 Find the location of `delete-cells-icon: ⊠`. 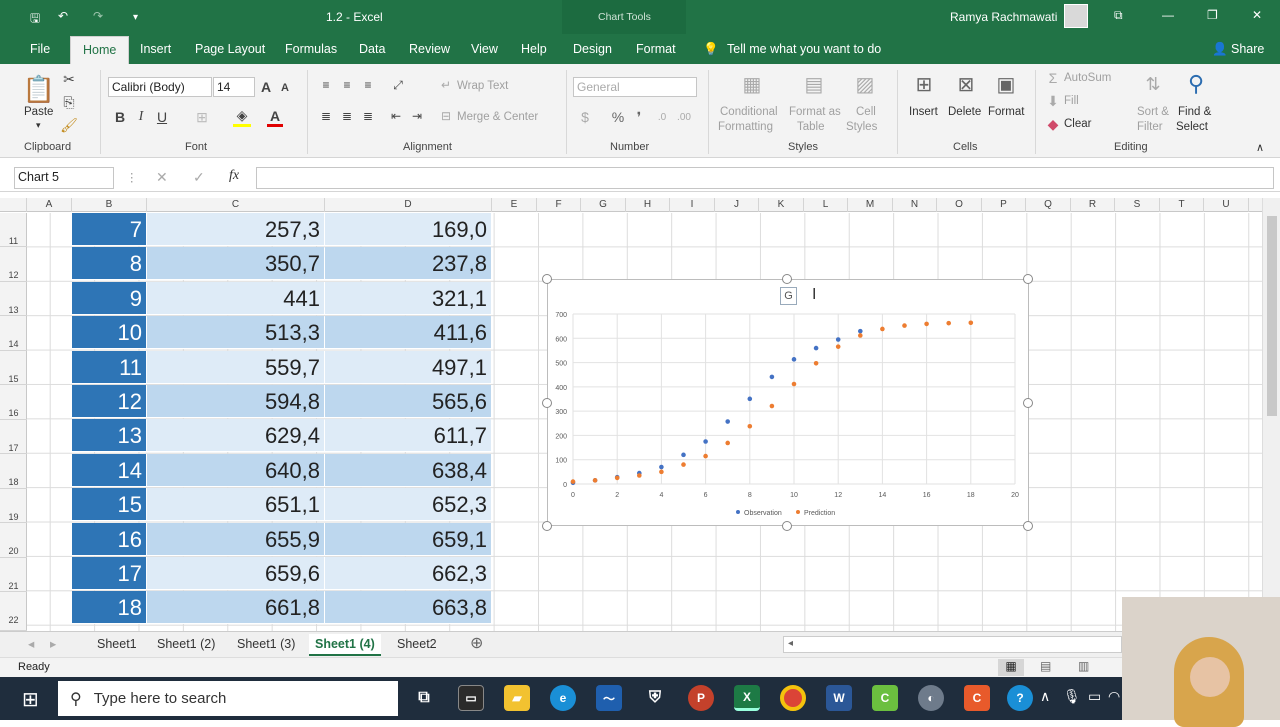

delete-cells-icon: ⊠ is located at coordinates (966, 84).